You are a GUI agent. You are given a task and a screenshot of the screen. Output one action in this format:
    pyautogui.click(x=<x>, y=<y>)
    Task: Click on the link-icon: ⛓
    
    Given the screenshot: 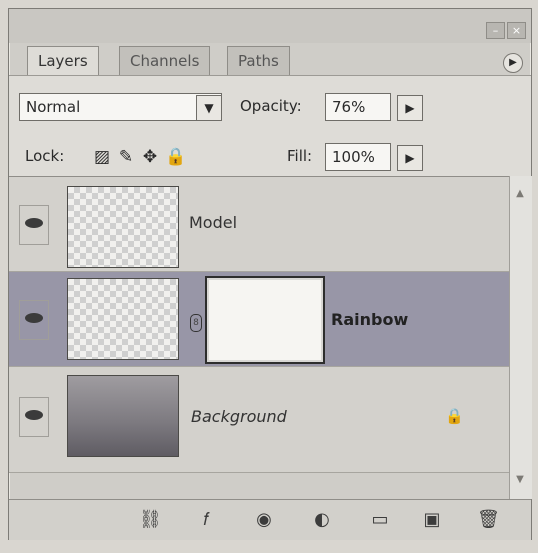 What is the action you would take?
    pyautogui.click(x=150, y=520)
    